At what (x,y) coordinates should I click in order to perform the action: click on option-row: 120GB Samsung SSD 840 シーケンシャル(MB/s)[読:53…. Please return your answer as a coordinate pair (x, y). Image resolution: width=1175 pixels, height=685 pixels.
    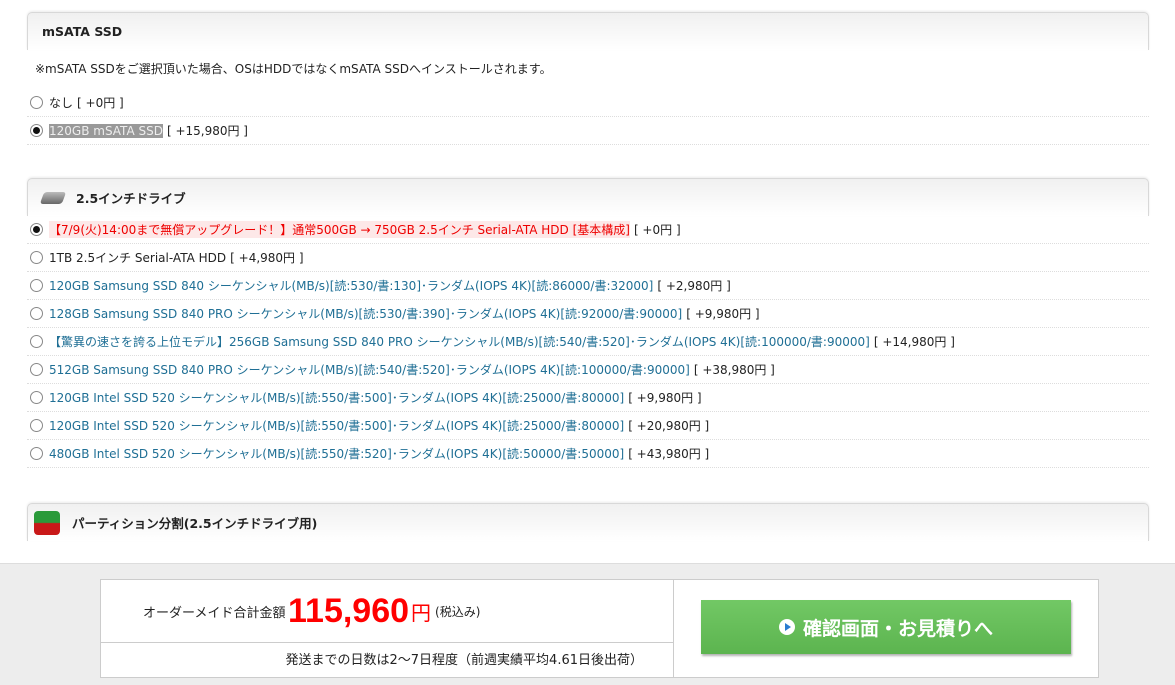
    Looking at the image, I should click on (588, 286).